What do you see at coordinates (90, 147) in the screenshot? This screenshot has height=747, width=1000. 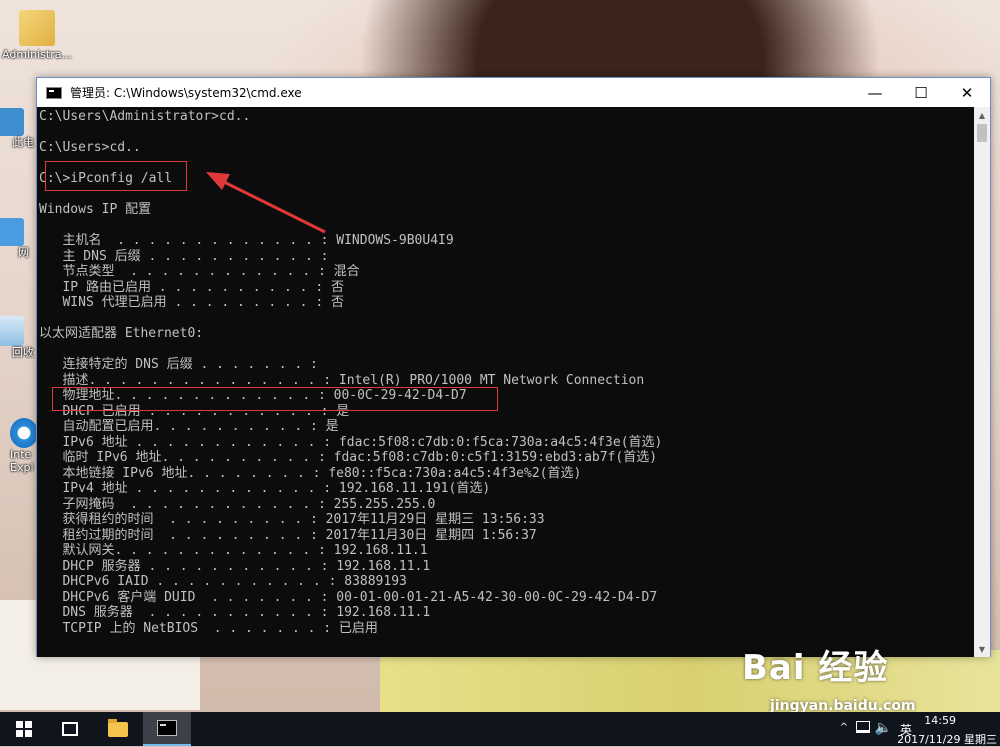 I see `console-line: C:\Users>cd..` at bounding box center [90, 147].